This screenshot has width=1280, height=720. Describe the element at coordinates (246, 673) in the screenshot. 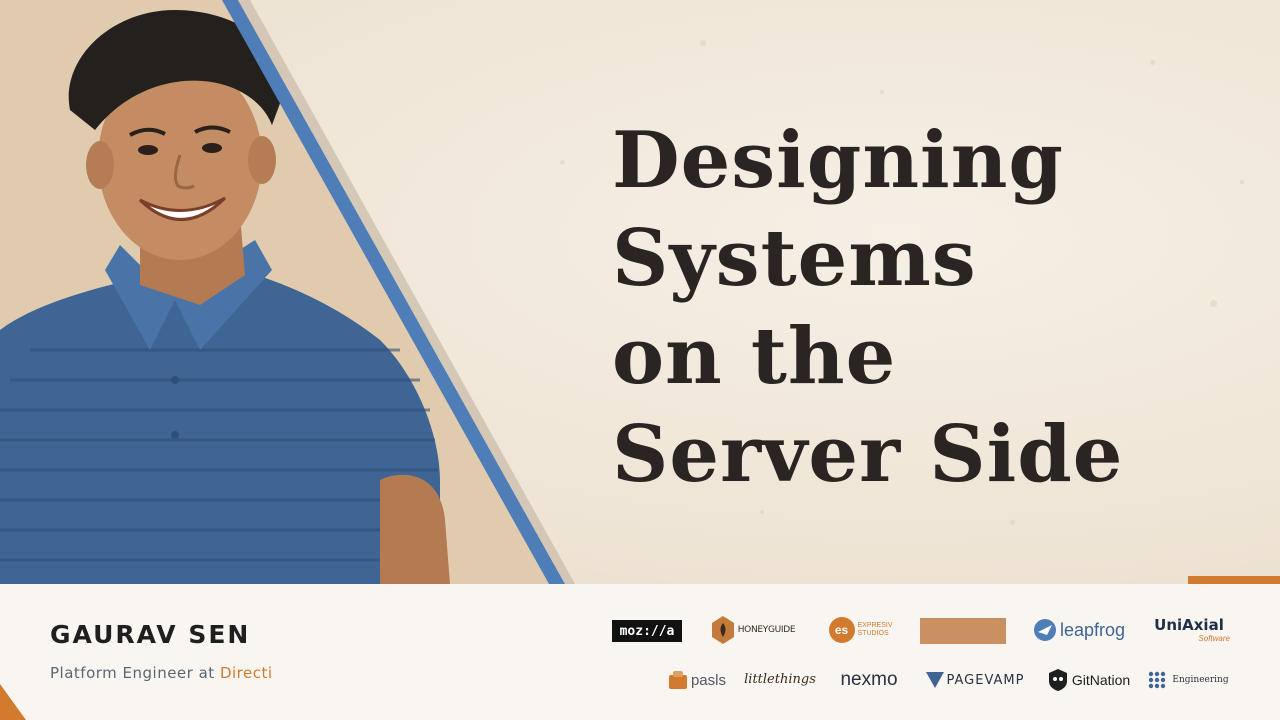

I see `speaker-company: Directi` at that location.